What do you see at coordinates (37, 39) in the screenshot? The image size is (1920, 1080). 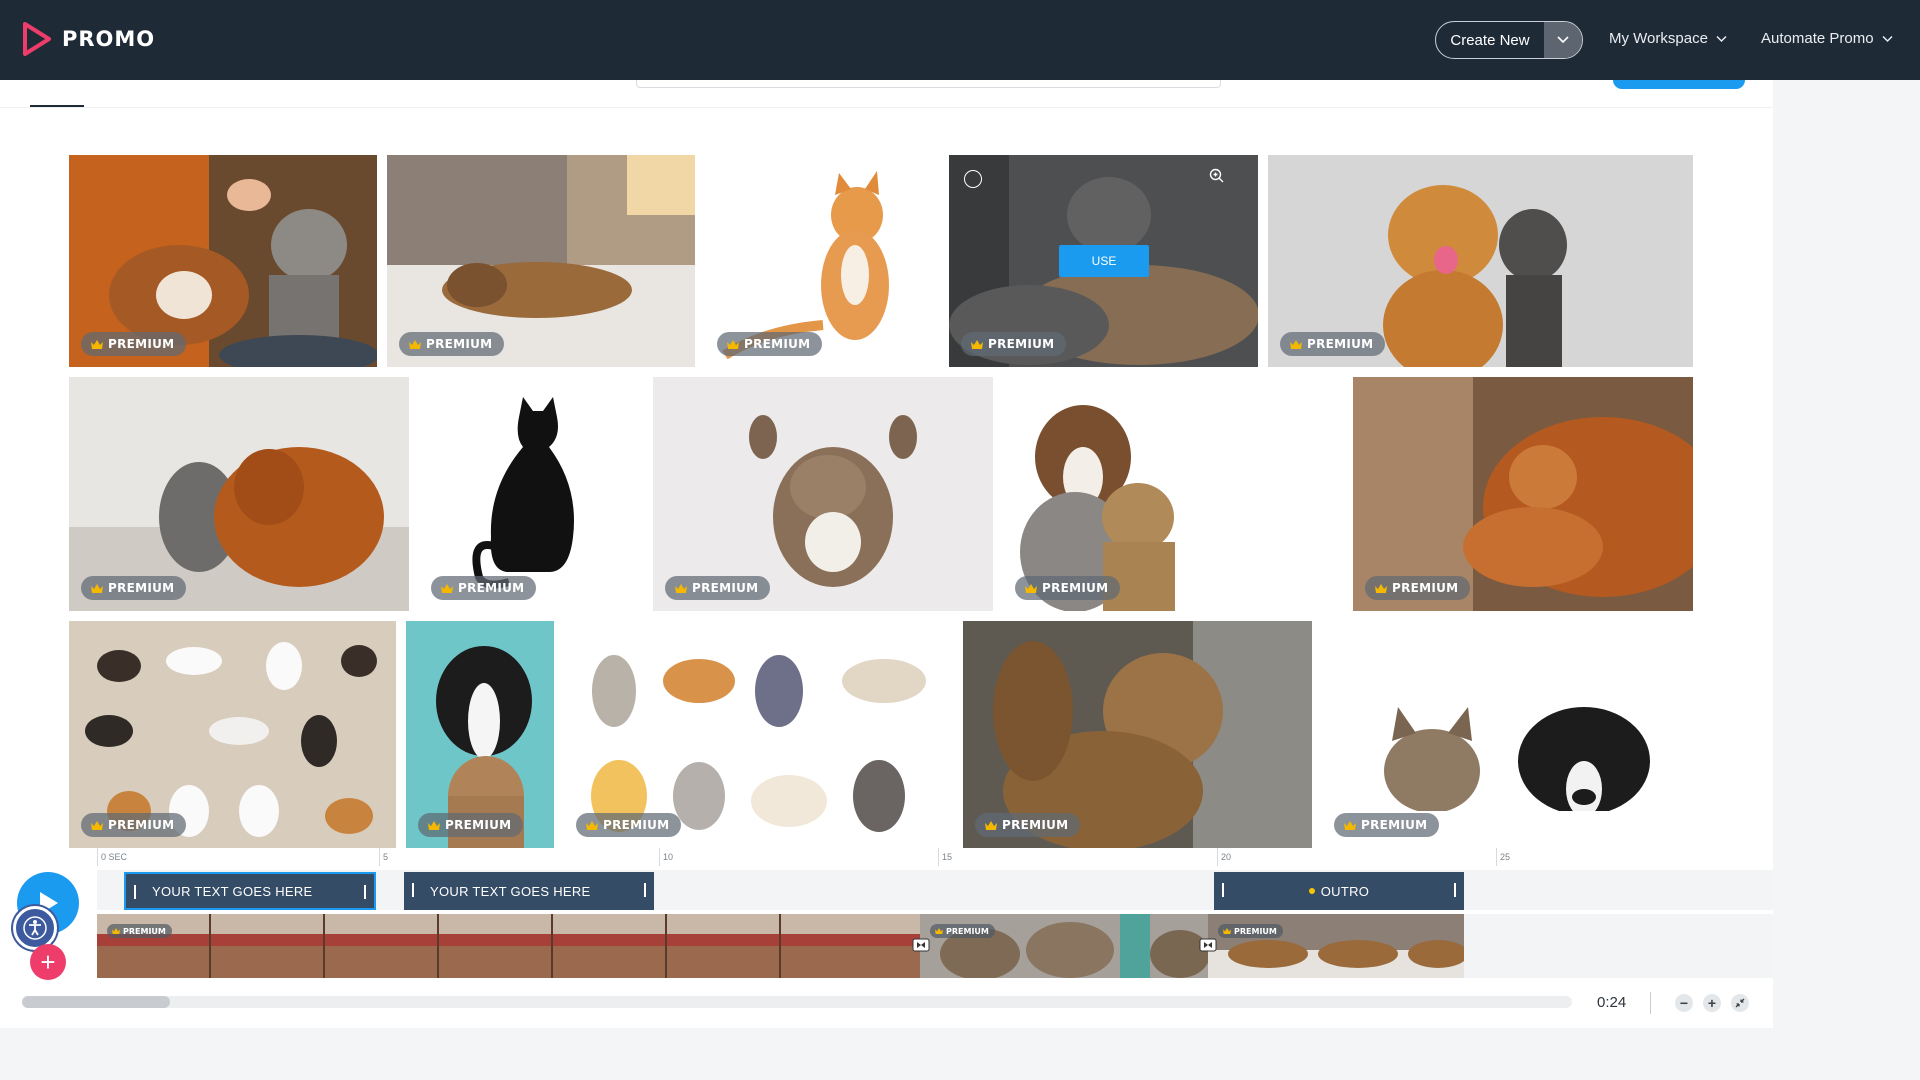 I see `promo-logo-icon` at bounding box center [37, 39].